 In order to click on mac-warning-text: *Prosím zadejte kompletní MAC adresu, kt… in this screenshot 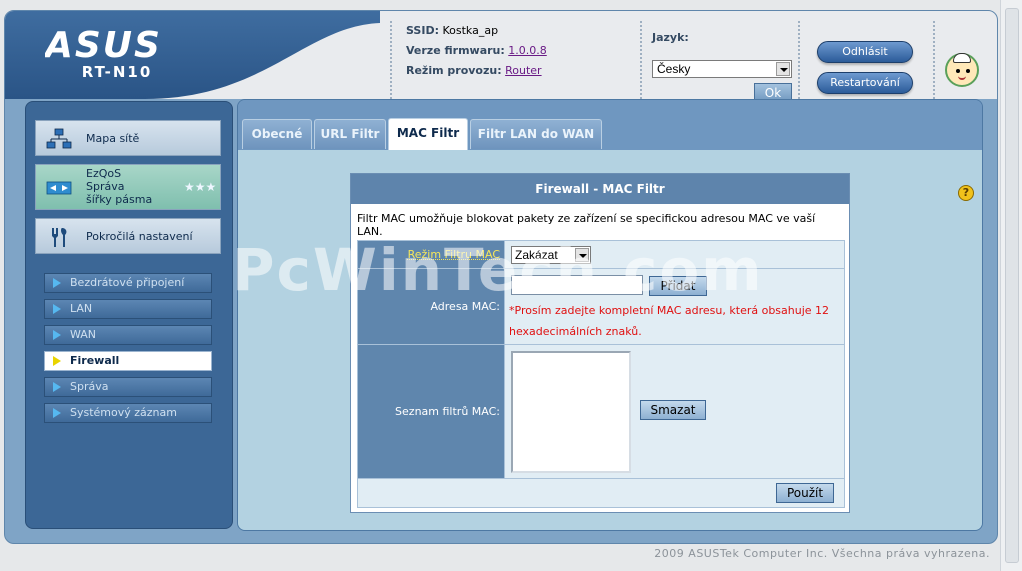, I will do `click(669, 321)`.